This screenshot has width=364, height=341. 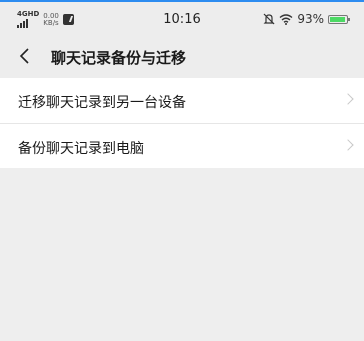 I want to click on chevron-left-icon, so click(x=26, y=56).